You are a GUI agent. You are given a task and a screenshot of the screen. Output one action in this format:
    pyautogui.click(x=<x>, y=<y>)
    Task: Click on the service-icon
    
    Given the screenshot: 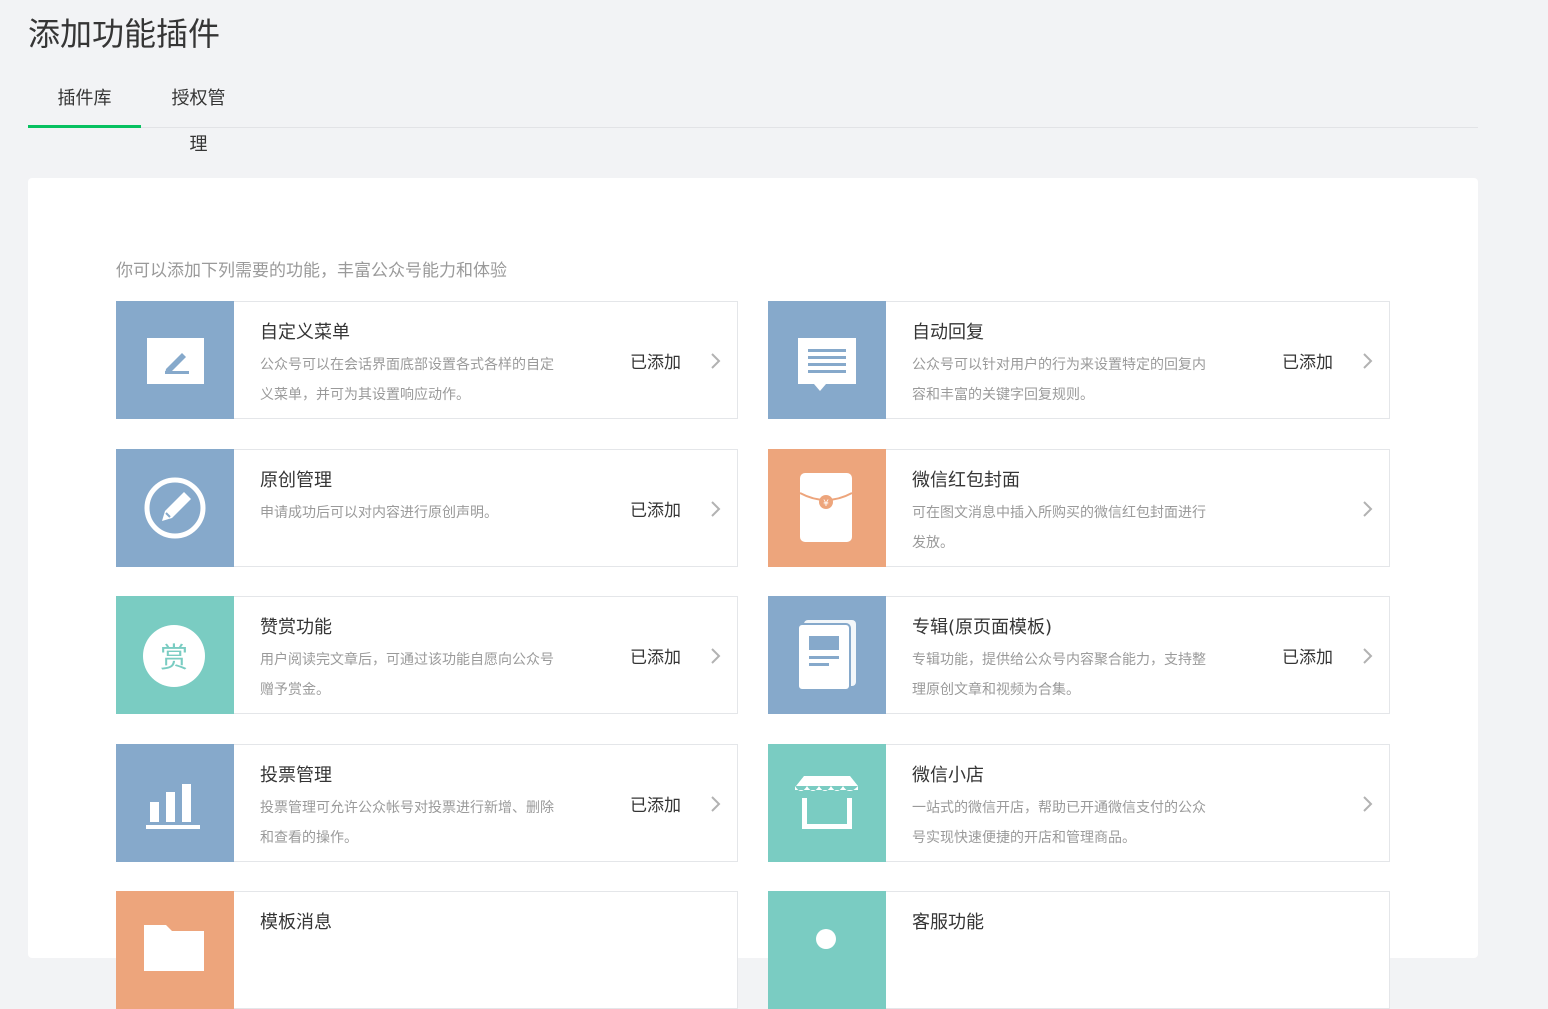 What is the action you would take?
    pyautogui.click(x=827, y=950)
    